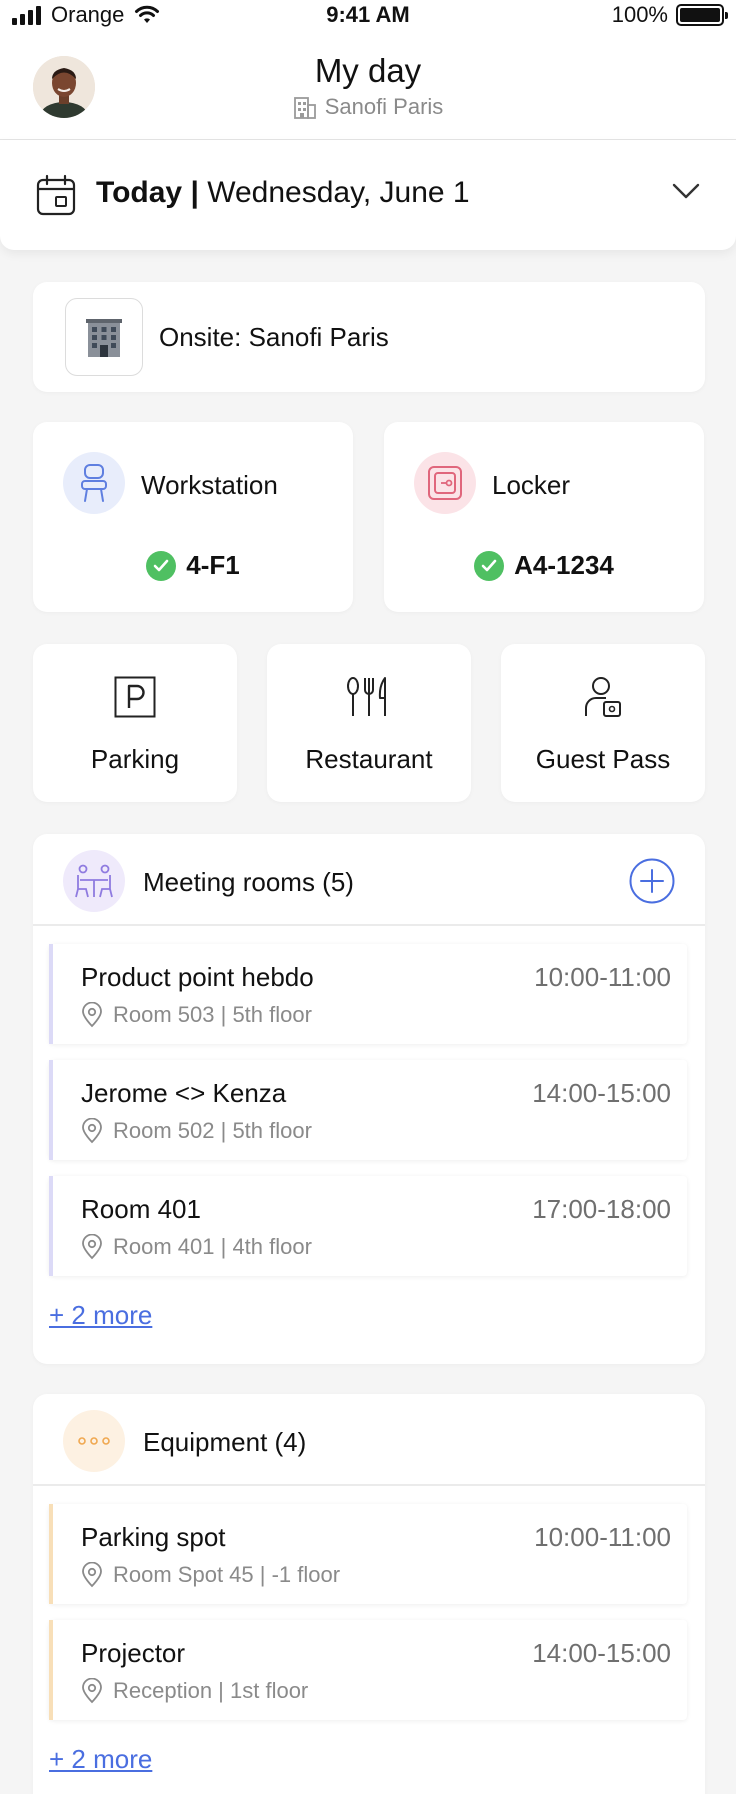 This screenshot has width=736, height=1794. Describe the element at coordinates (193, 517) in the screenshot. I see `workstation-card: Workstation 4-F1` at that location.